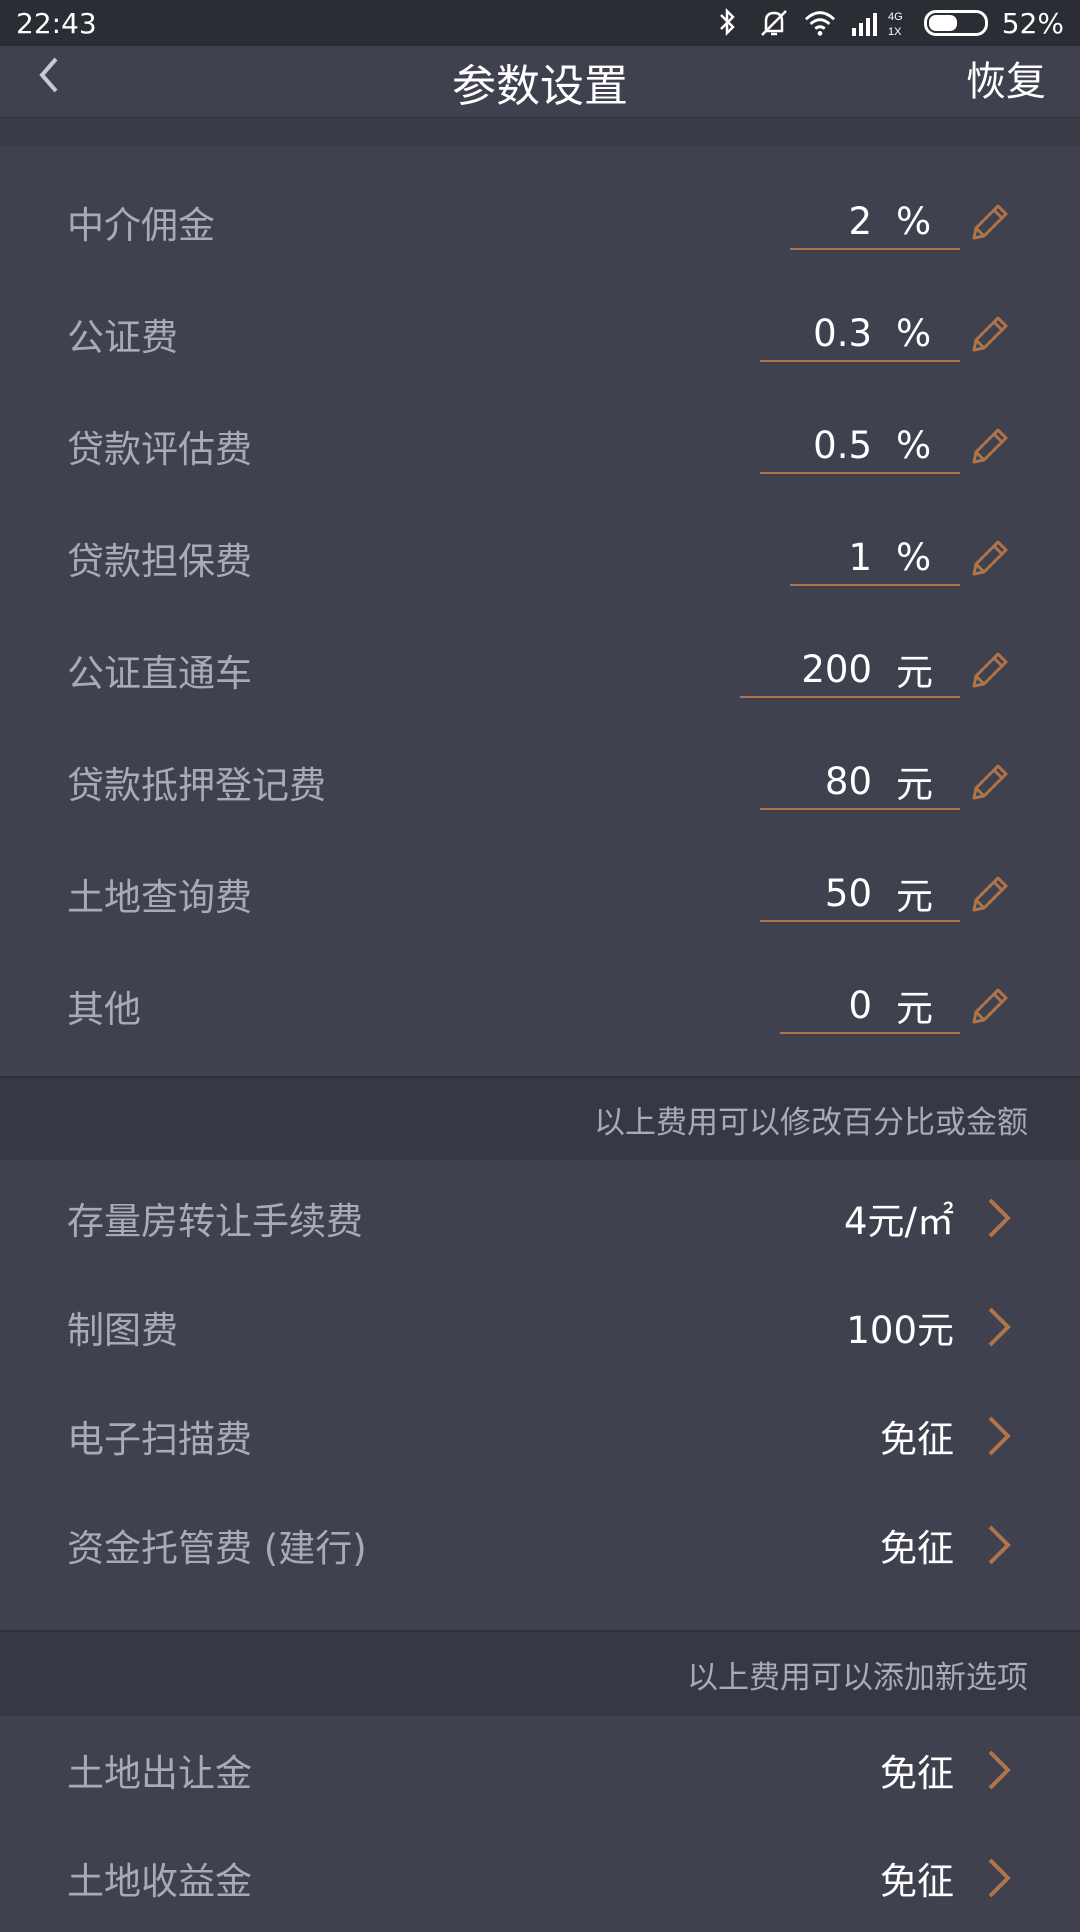 Image resolution: width=1080 pixels, height=1932 pixels. I want to click on battery-icon, so click(955, 23).